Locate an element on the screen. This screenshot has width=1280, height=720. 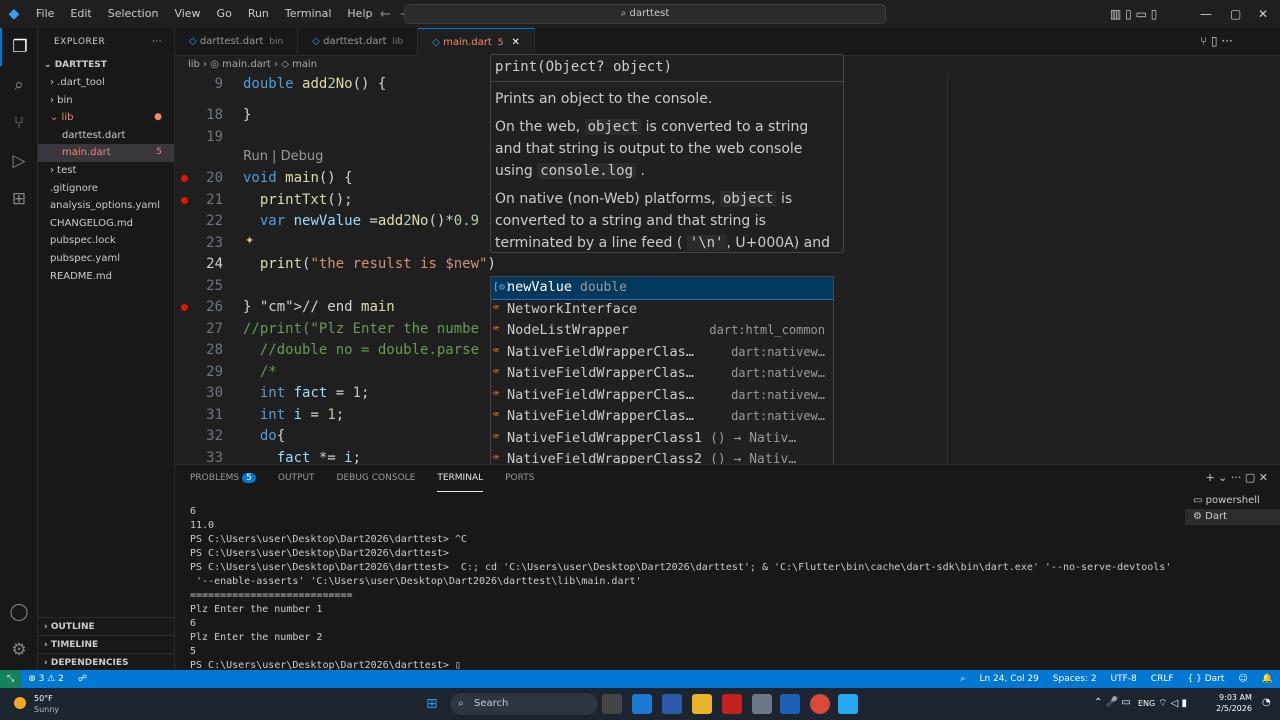
suggestion-label: newValue is located at coordinates (540, 287).